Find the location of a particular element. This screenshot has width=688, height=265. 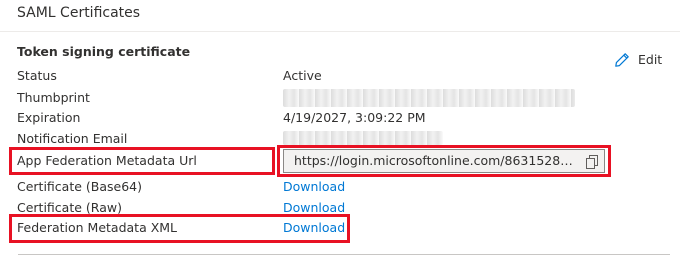

section-title: SAML Certificates is located at coordinates (79, 13).